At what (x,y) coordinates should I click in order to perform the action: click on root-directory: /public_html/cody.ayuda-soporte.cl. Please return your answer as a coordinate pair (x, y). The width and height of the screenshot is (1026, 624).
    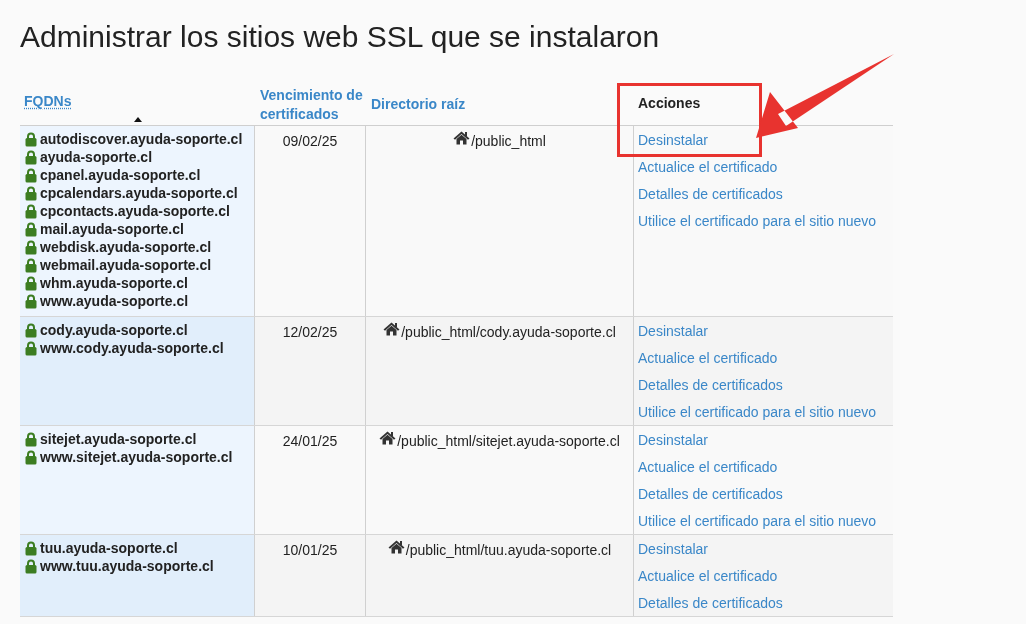
    Looking at the image, I should click on (508, 332).